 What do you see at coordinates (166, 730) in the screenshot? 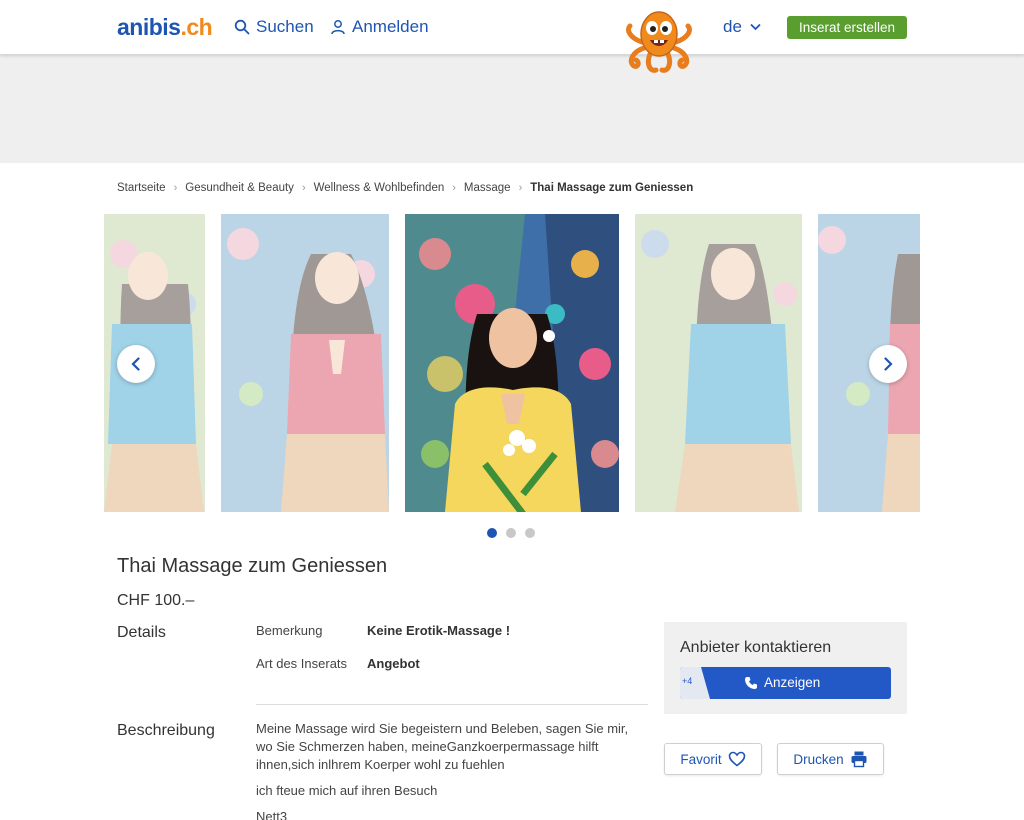
I see `description-heading: Beschreibung` at bounding box center [166, 730].